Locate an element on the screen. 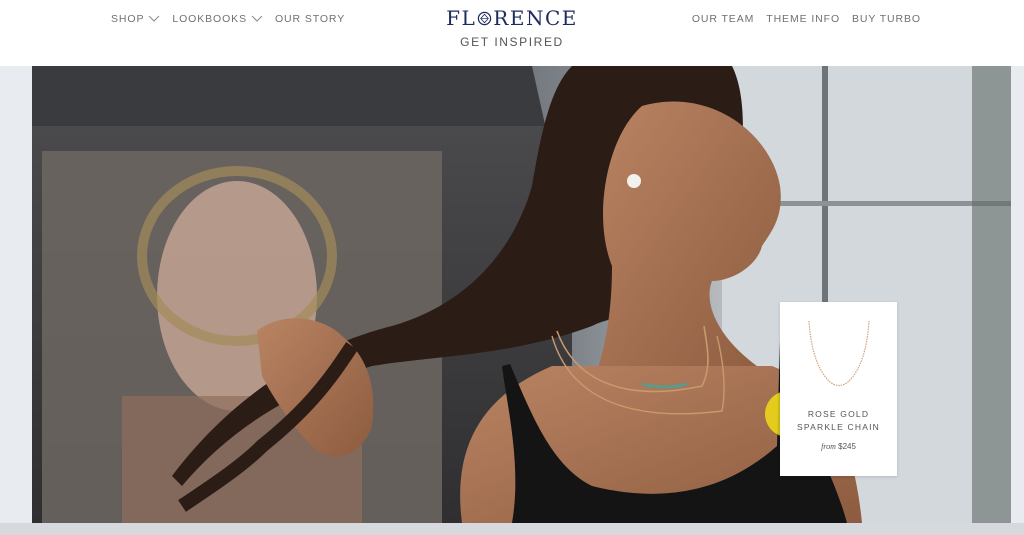  product-price: from $245 is located at coordinates (838, 446).